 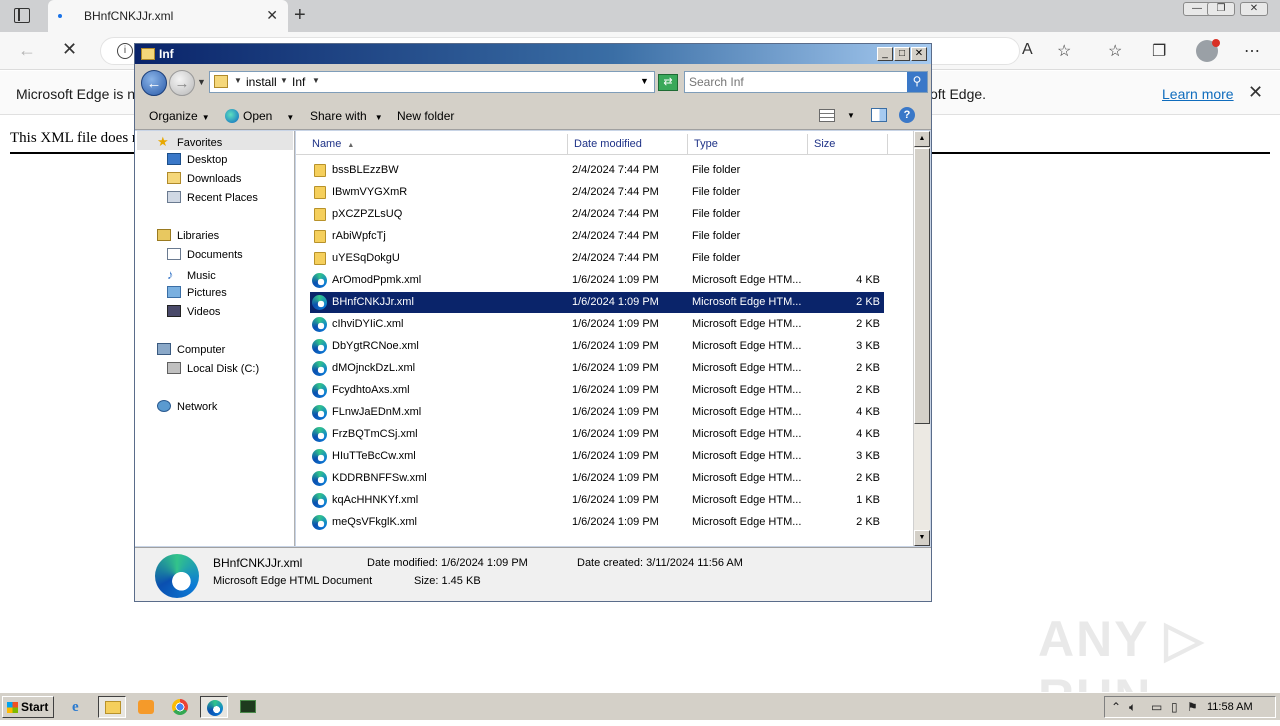 I want to click on close-window-button: ✕, so click(x=1254, y=9).